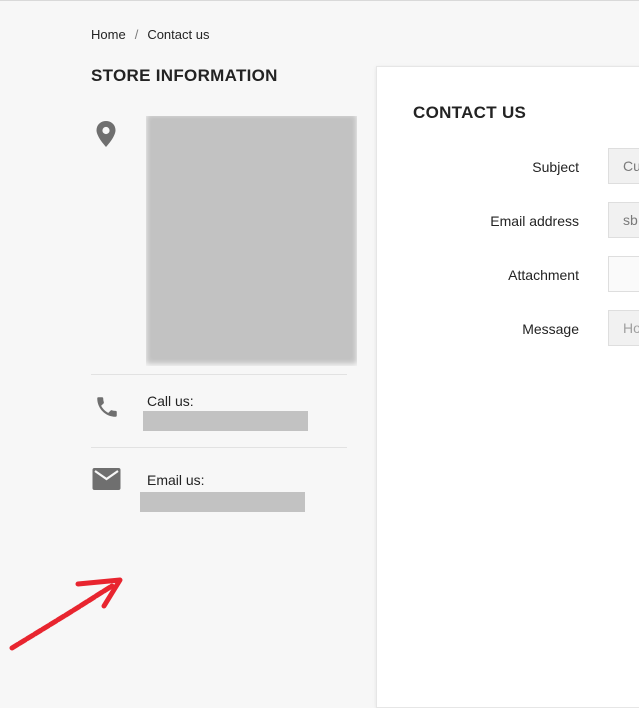  I want to click on subject-select: Cu, so click(623, 166).